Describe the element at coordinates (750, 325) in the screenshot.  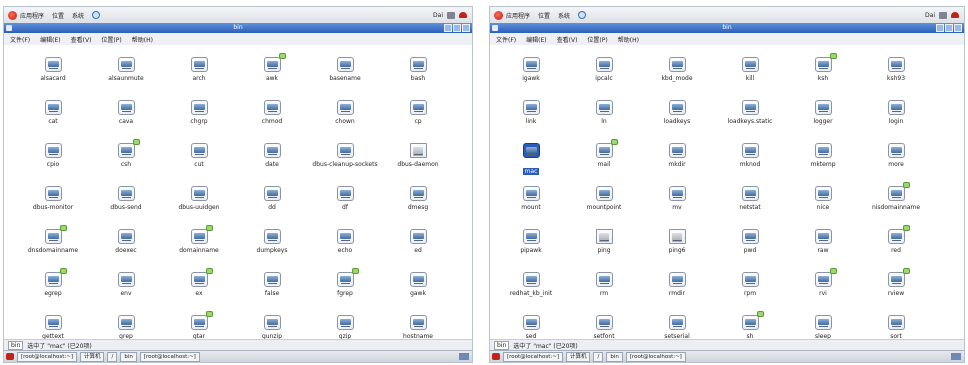
I see `file-item: sh` at that location.